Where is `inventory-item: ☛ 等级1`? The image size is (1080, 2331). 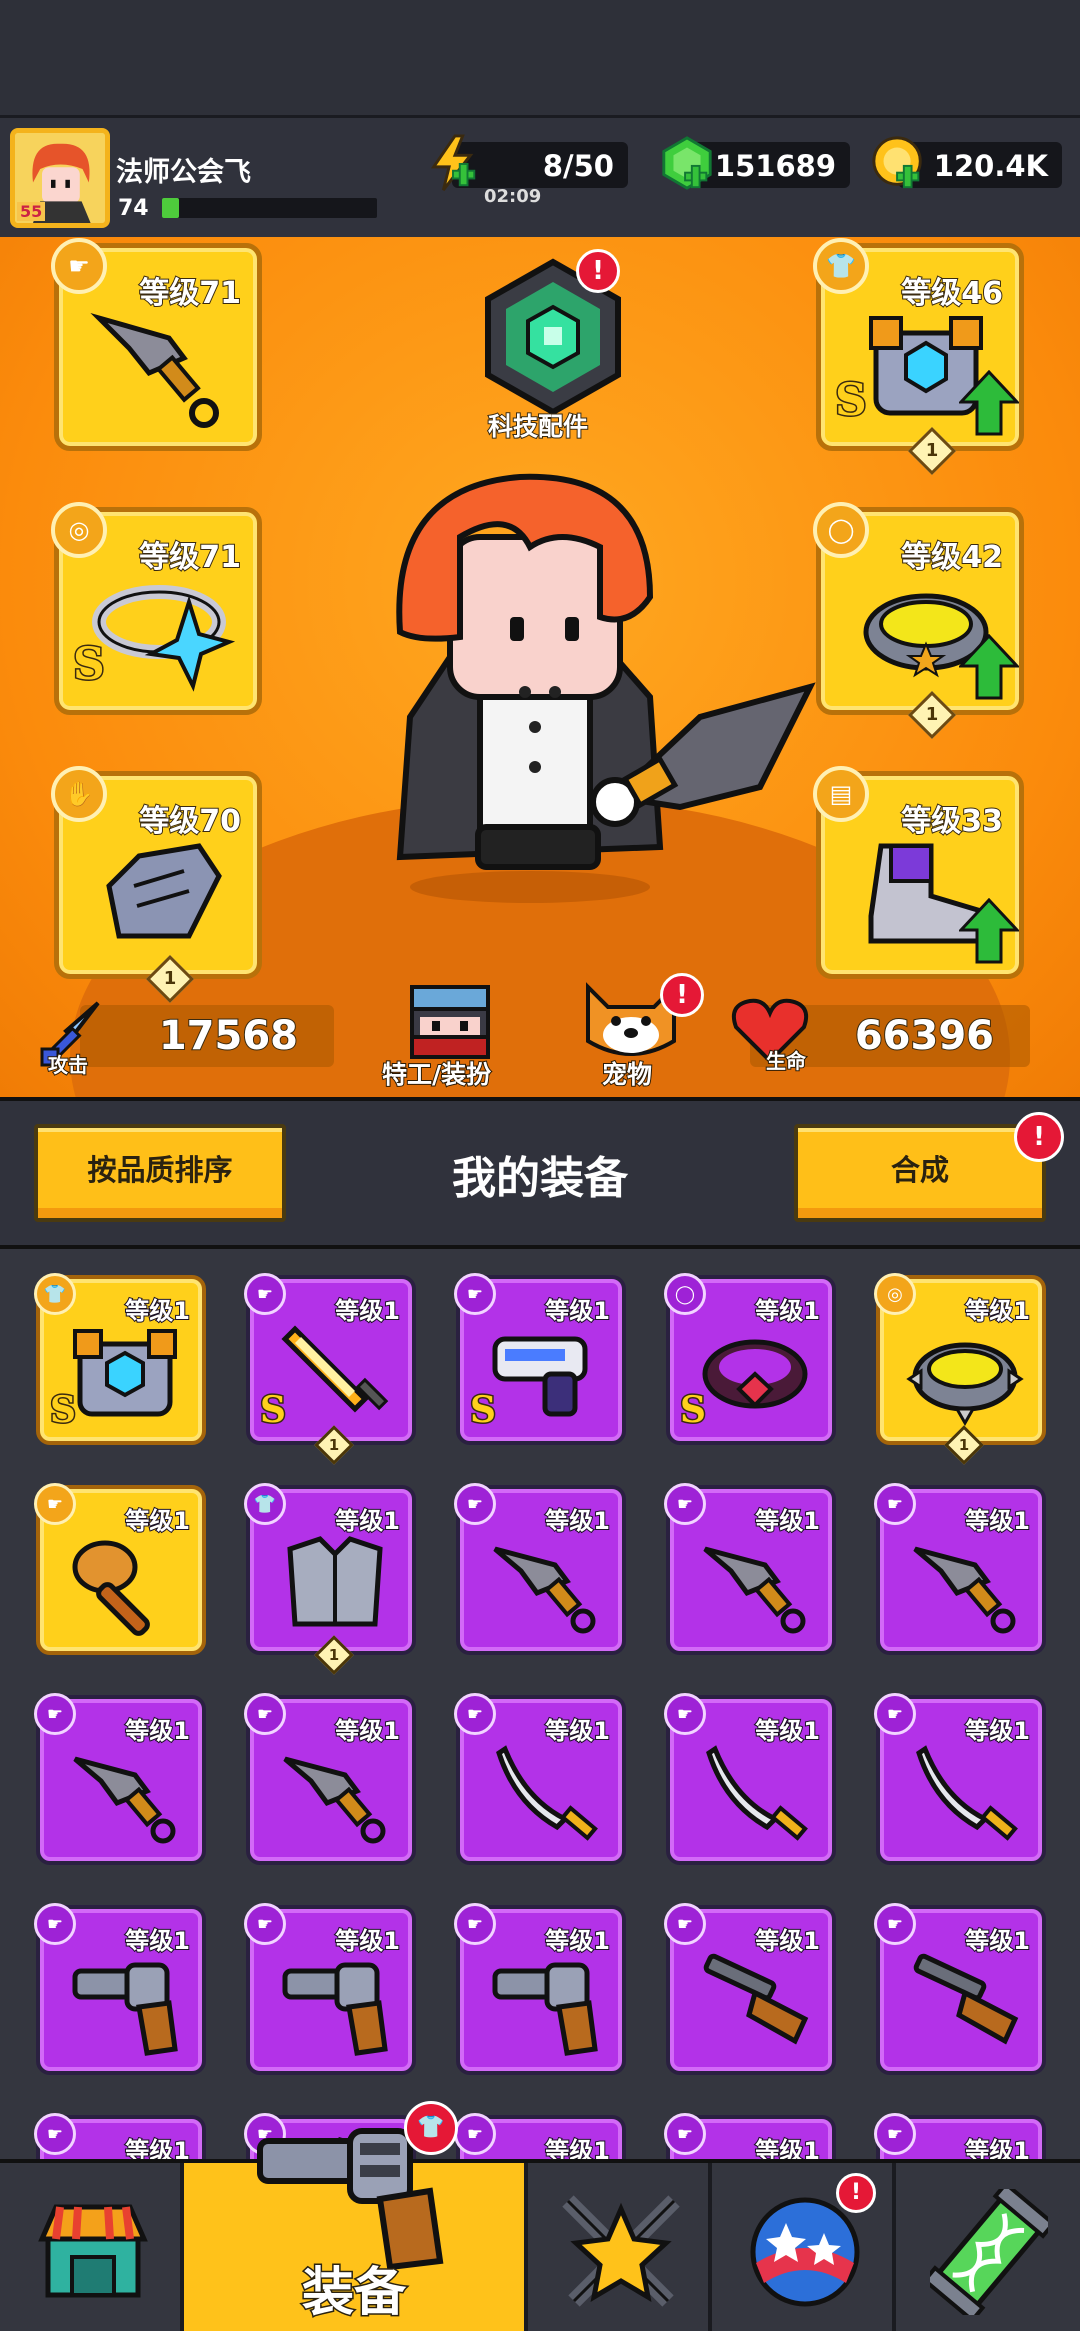
inventory-item: ☛ 等级1 is located at coordinates (120, 2136).